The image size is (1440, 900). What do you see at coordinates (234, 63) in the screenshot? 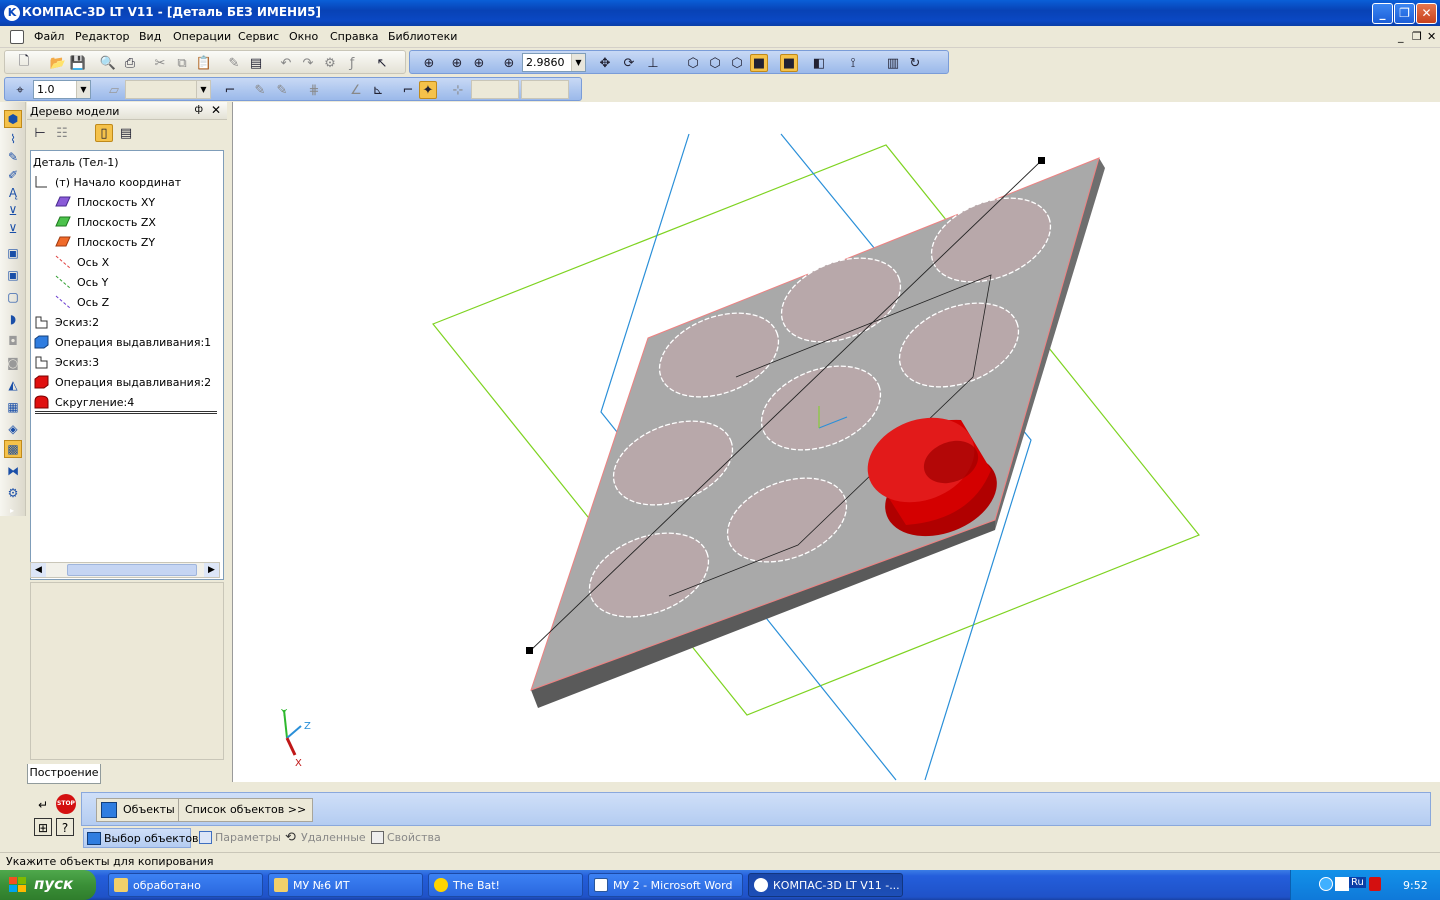
I see `format-painter-icon: ✎` at bounding box center [234, 63].